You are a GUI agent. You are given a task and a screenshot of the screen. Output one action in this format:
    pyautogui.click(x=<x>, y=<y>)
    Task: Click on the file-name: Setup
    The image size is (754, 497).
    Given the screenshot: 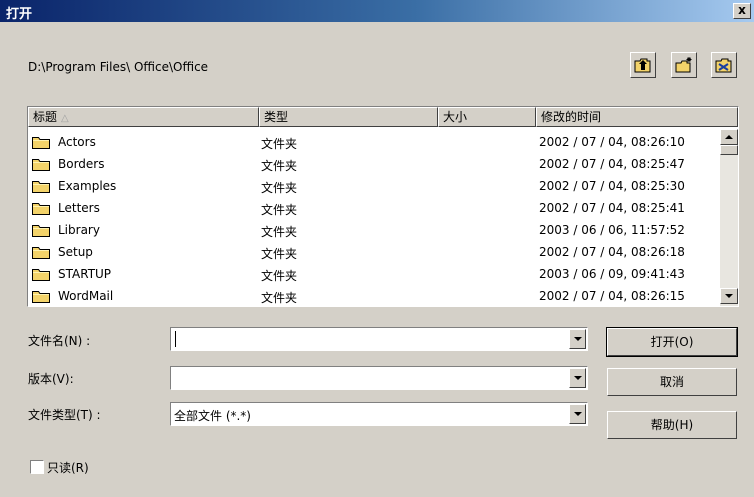 What is the action you would take?
    pyautogui.click(x=75, y=252)
    